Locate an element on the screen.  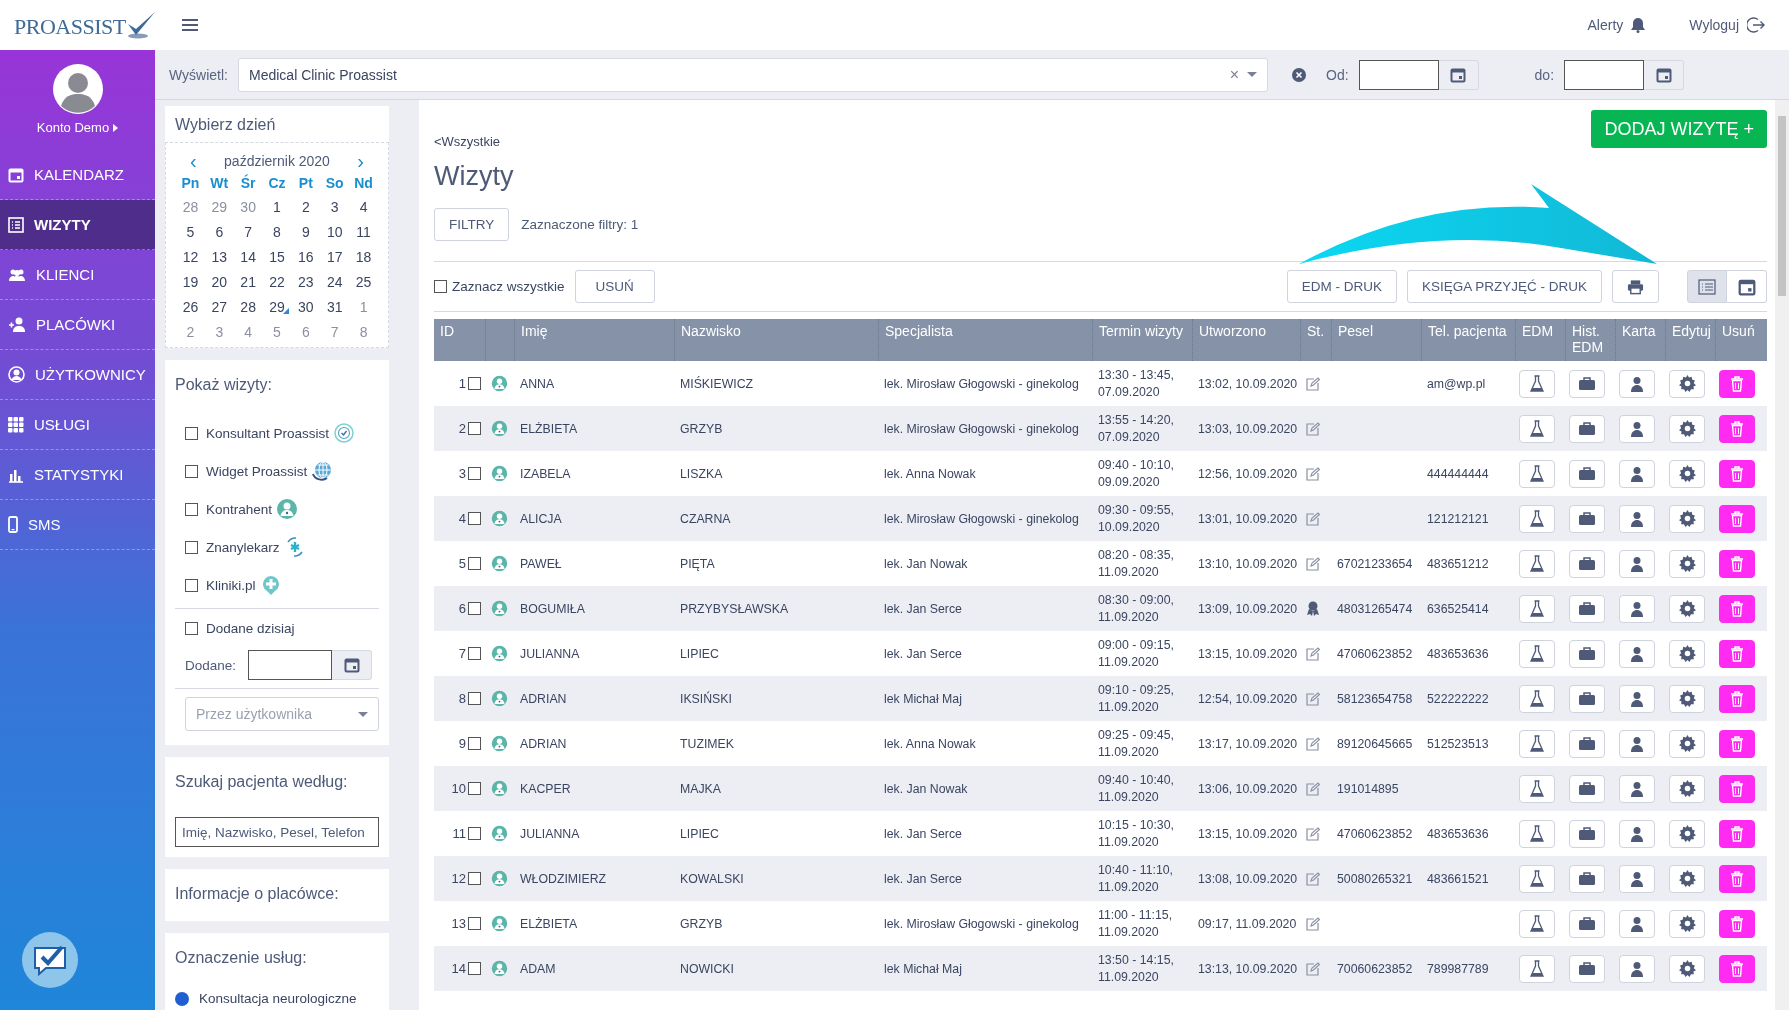
calendar-day: 24 is located at coordinates (335, 282).